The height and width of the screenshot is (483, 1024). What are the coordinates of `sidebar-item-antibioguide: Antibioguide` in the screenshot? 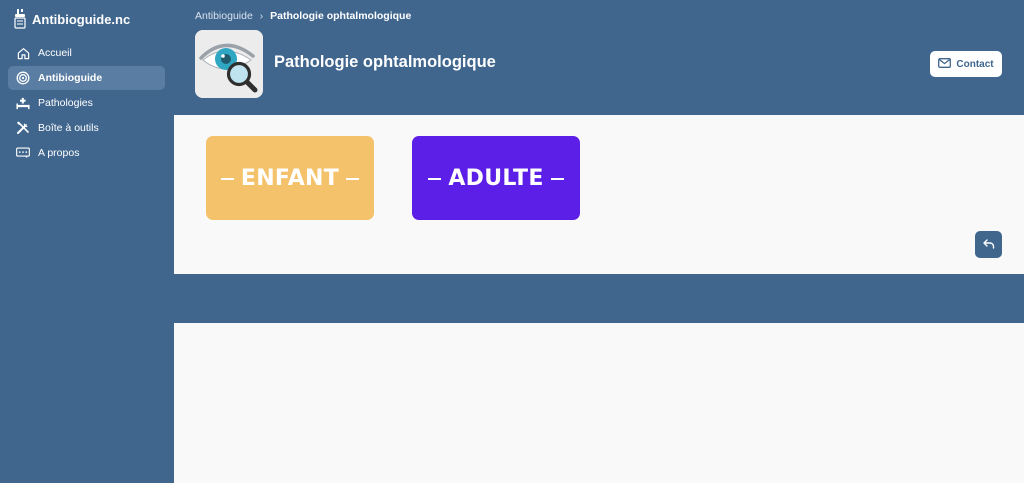 It's located at (86, 78).